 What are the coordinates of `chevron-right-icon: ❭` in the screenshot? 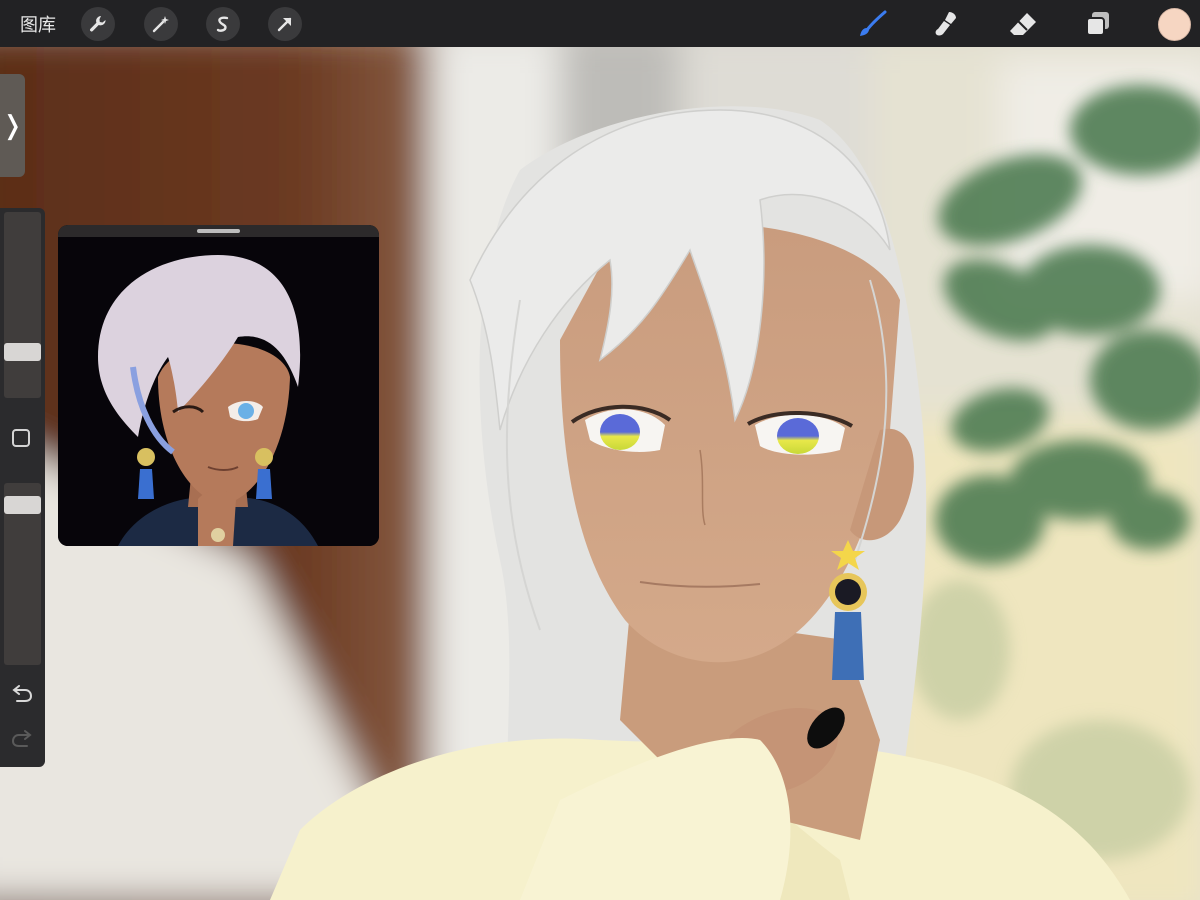 It's located at (12, 125).